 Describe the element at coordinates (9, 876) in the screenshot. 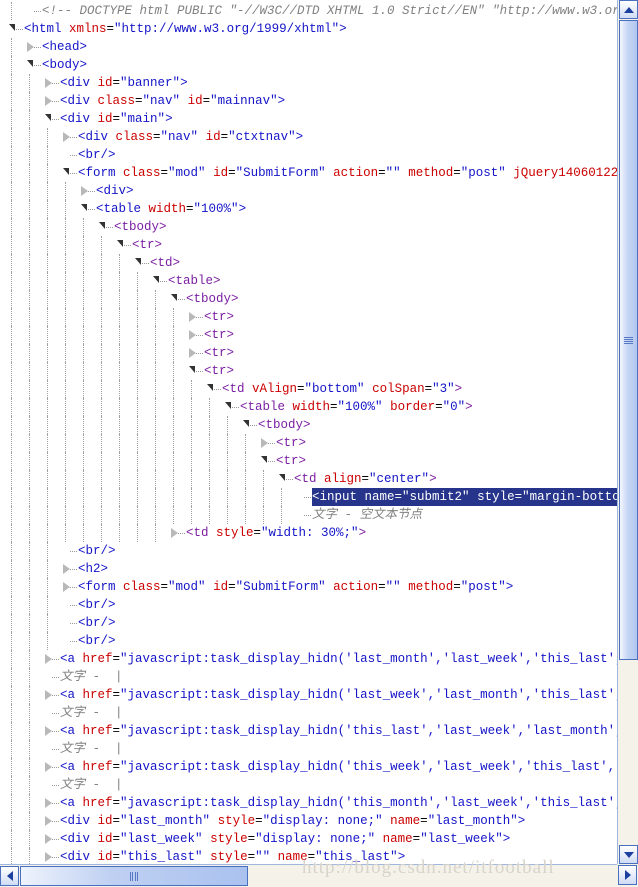

I see `scrollbar-left-arrow` at that location.